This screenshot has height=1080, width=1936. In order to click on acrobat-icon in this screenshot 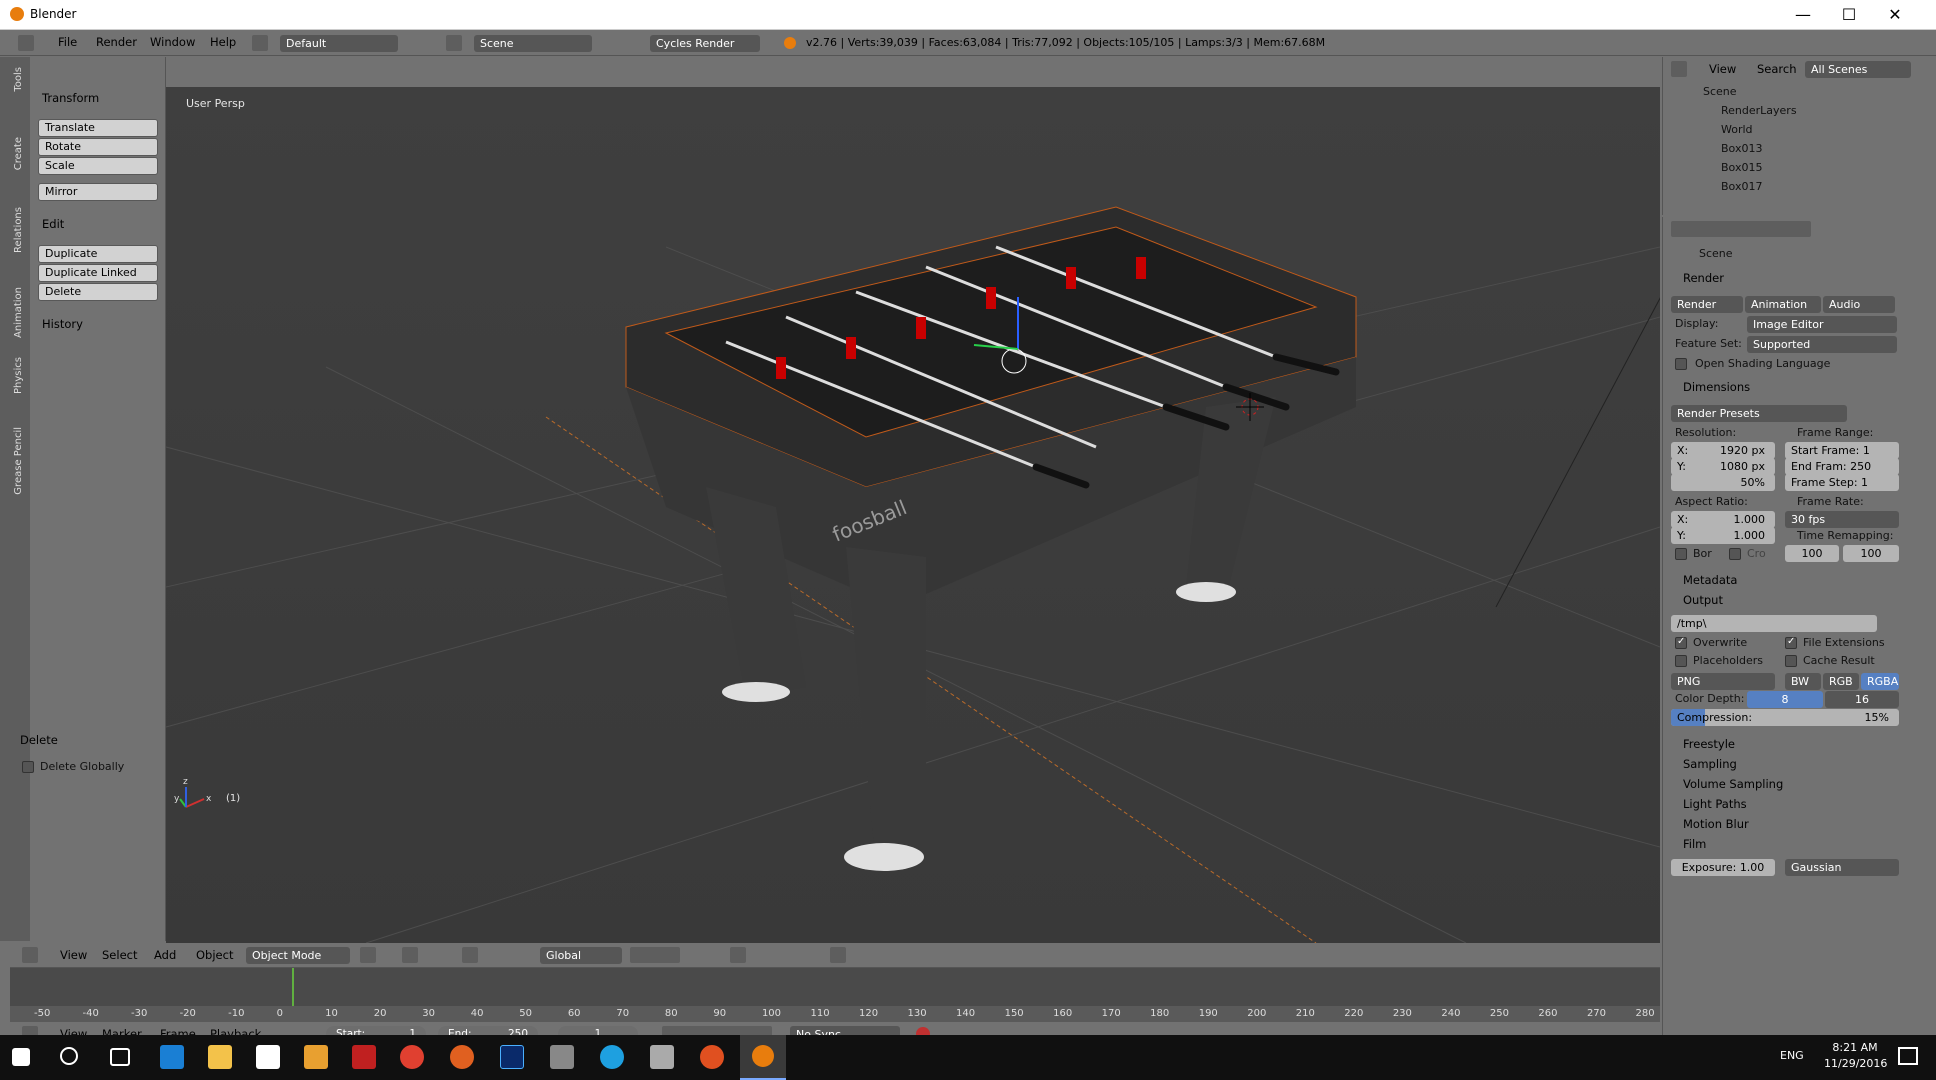, I will do `click(364, 1057)`.